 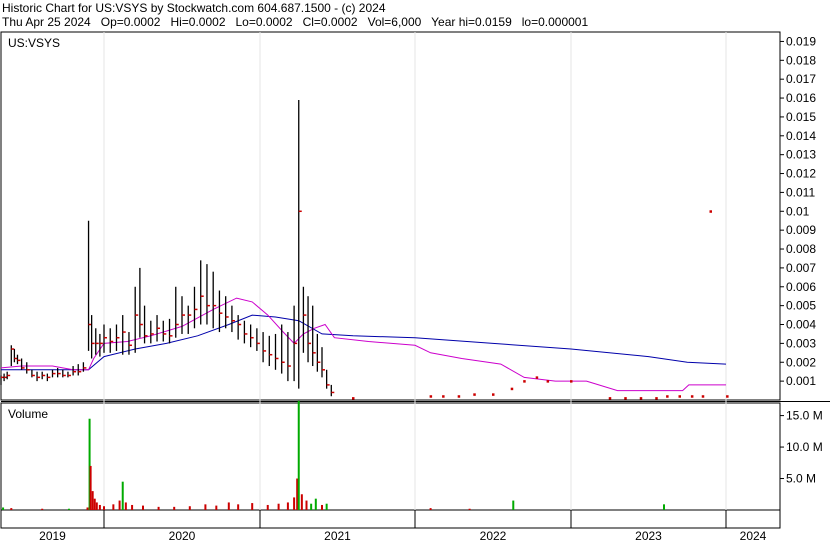 What do you see at coordinates (801, 174) in the screenshot?
I see `price-tick-label: 0.012` at bounding box center [801, 174].